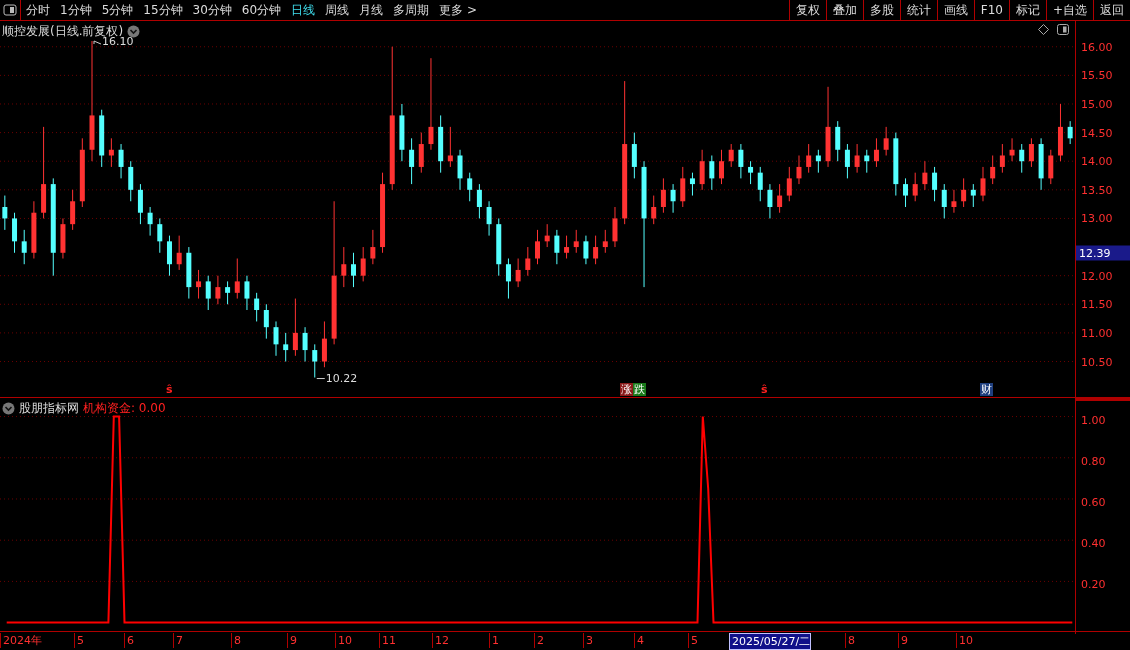  What do you see at coordinates (626, 389) in the screenshot?
I see `event-badge: 涨` at bounding box center [626, 389].